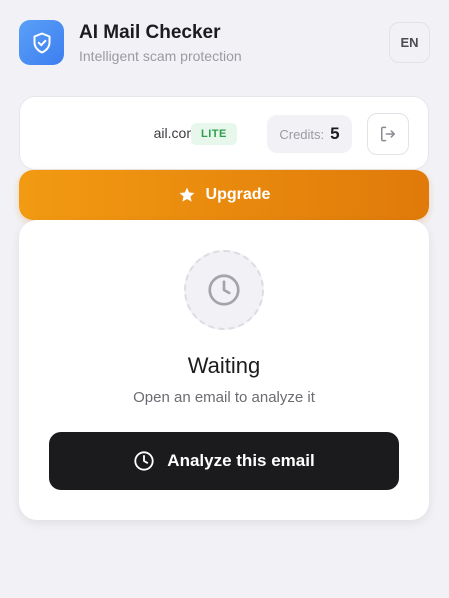 The image size is (449, 598). I want to click on account-card: ail.com LITE Credits: 5, so click(224, 133).